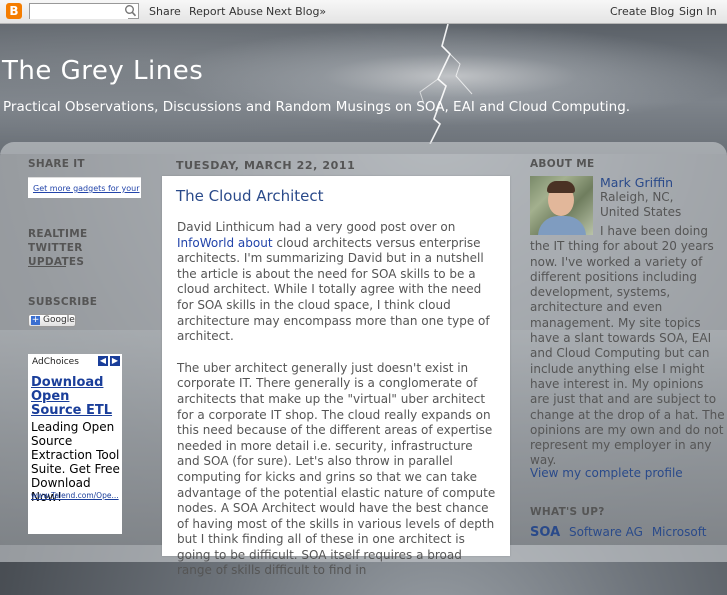  I want to click on ad-choices-label: AdChoices, so click(55, 362).